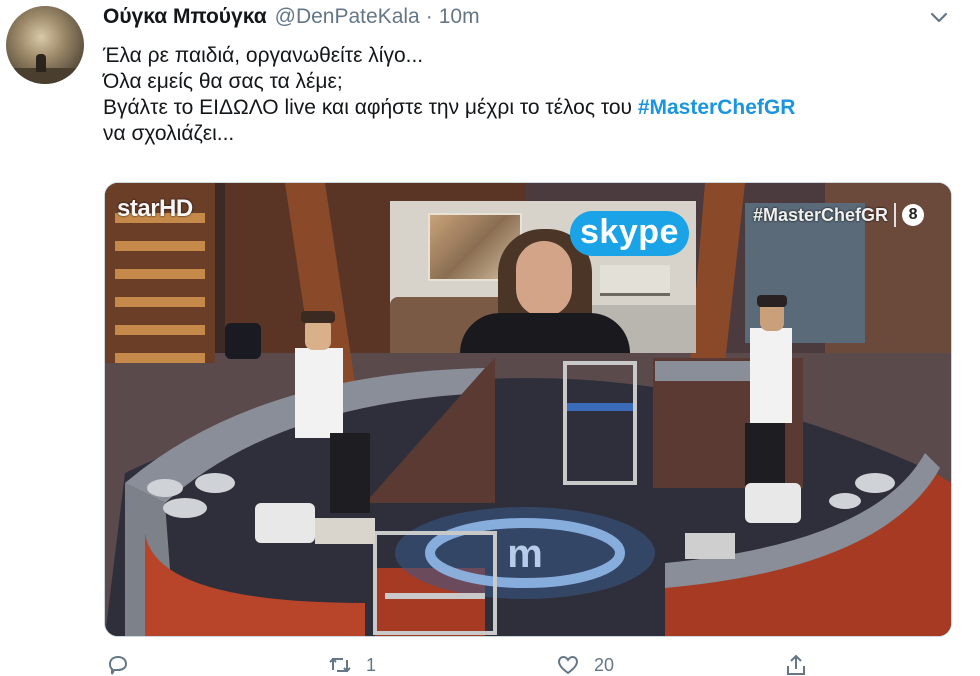 Image resolution: width=980 pixels, height=676 pixels. What do you see at coordinates (913, 215) in the screenshot?
I see `rating-badge: 8` at bounding box center [913, 215].